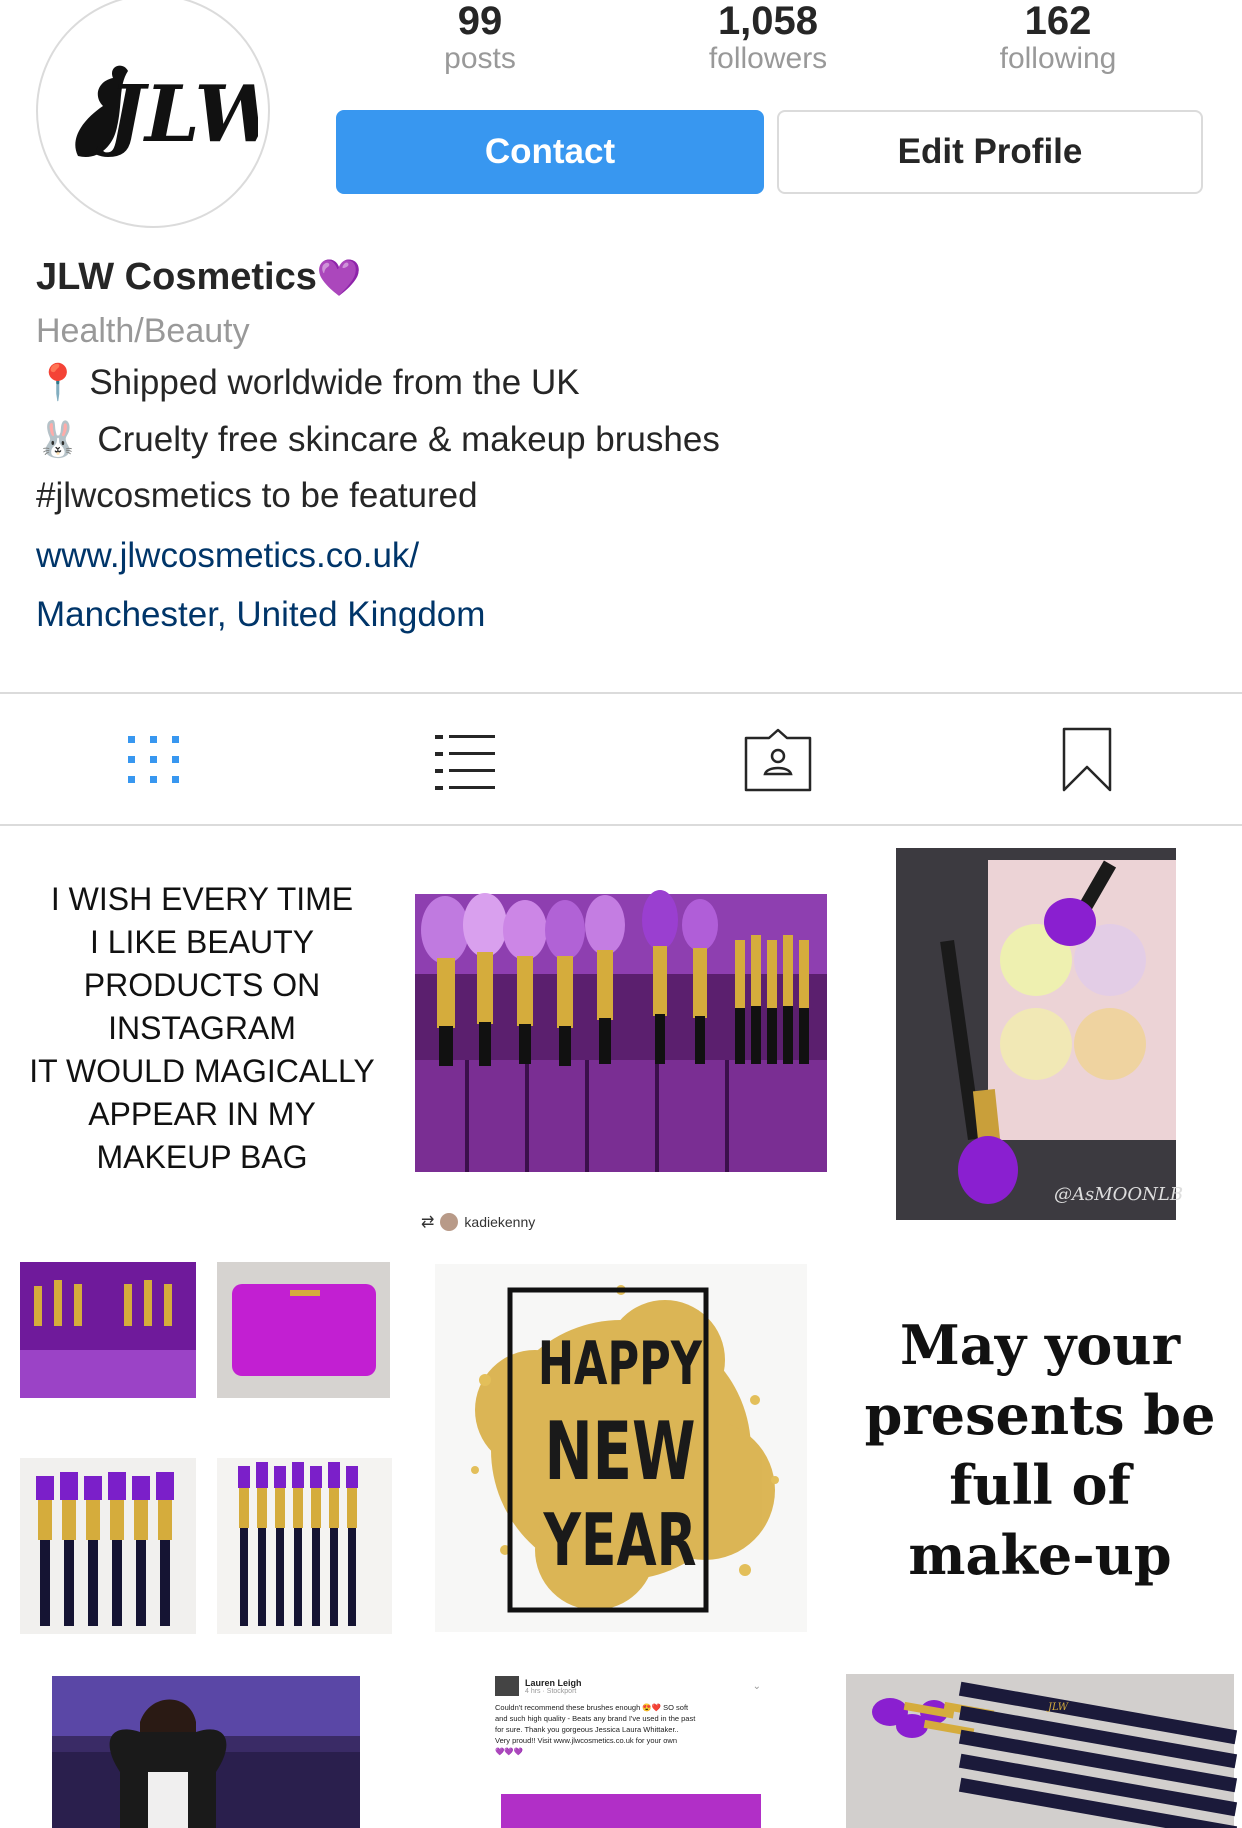  I want to click on review-author: Lauren Leigh, so click(553, 1682).